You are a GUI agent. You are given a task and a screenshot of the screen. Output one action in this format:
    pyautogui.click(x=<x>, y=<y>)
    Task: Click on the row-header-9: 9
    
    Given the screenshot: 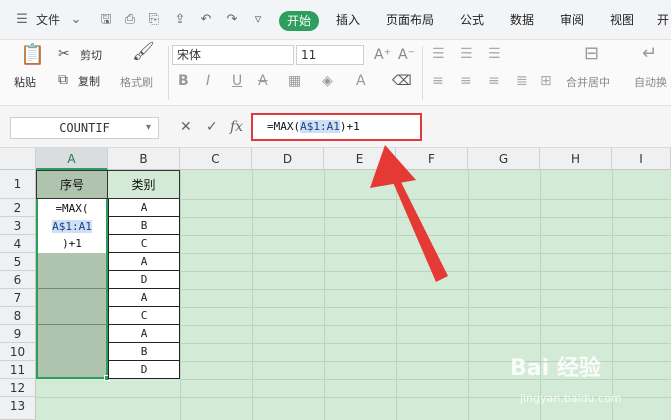 What is the action you would take?
    pyautogui.click(x=18, y=334)
    